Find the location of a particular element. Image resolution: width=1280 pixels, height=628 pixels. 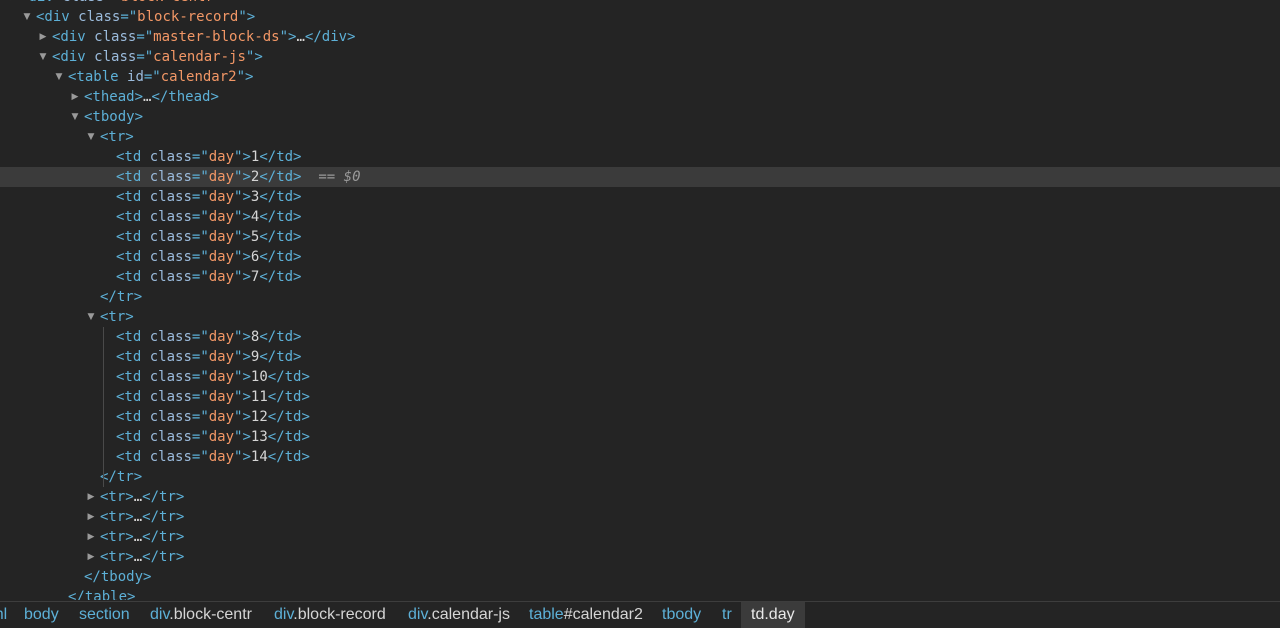

breadcrumb-item: div.block-centr is located at coordinates (201, 615).